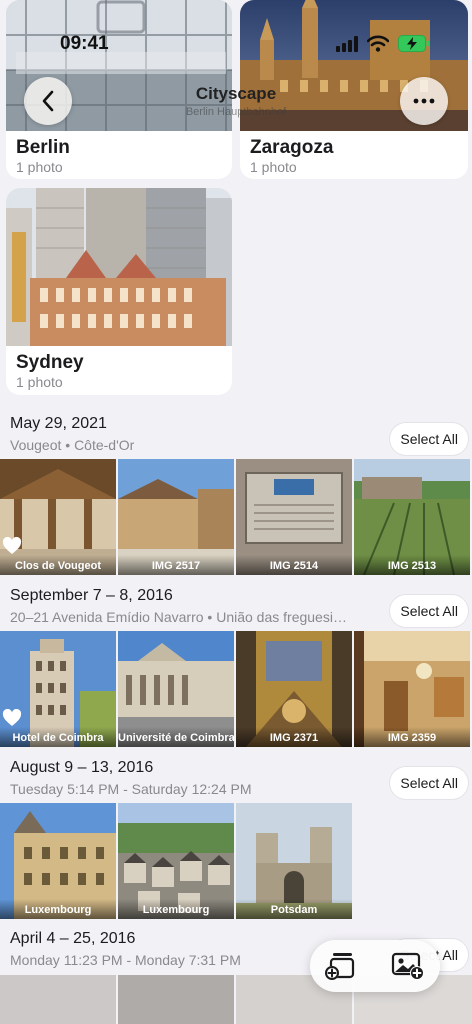  Describe the element at coordinates (82, 767) in the screenshot. I see `section-title: August 9 – 13, 2016` at that location.